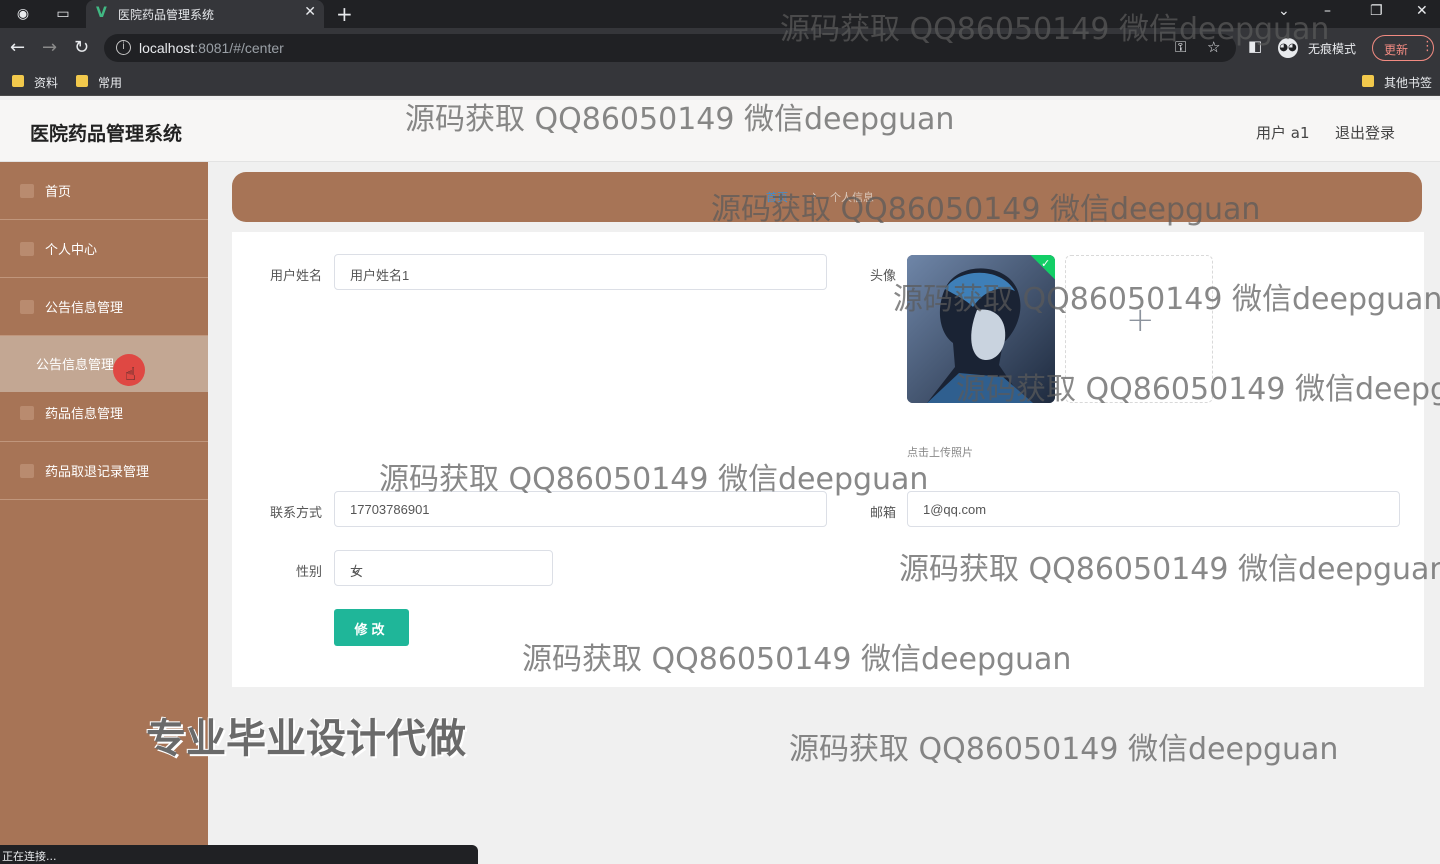  What do you see at coordinates (166, 15) in the screenshot?
I see `tab-title: 医院药品管理系统` at bounding box center [166, 15].